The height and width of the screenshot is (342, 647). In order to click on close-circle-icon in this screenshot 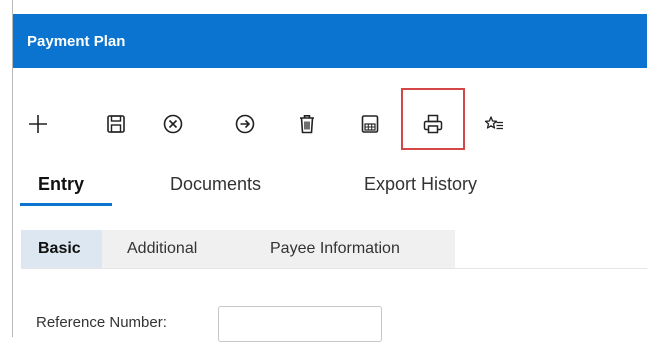, I will do `click(173, 124)`.